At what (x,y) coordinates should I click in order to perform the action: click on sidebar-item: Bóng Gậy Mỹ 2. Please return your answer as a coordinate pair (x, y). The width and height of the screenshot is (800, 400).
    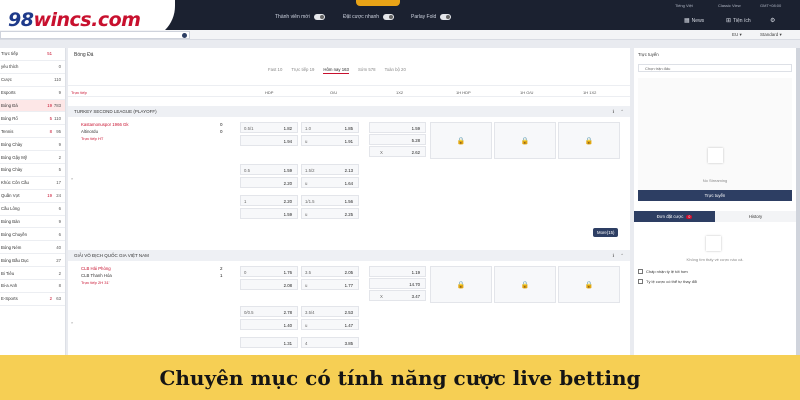
    Looking at the image, I should click on (32, 158).